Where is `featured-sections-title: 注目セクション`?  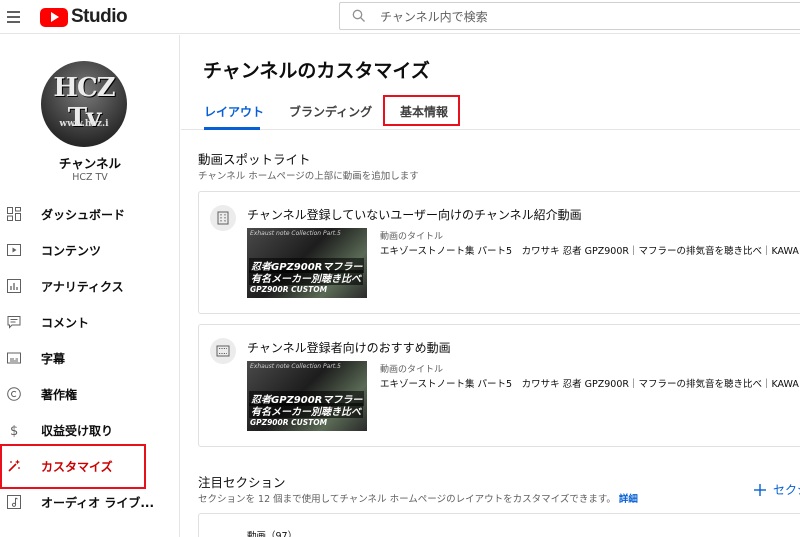 featured-sections-title: 注目セクション is located at coordinates (242, 482).